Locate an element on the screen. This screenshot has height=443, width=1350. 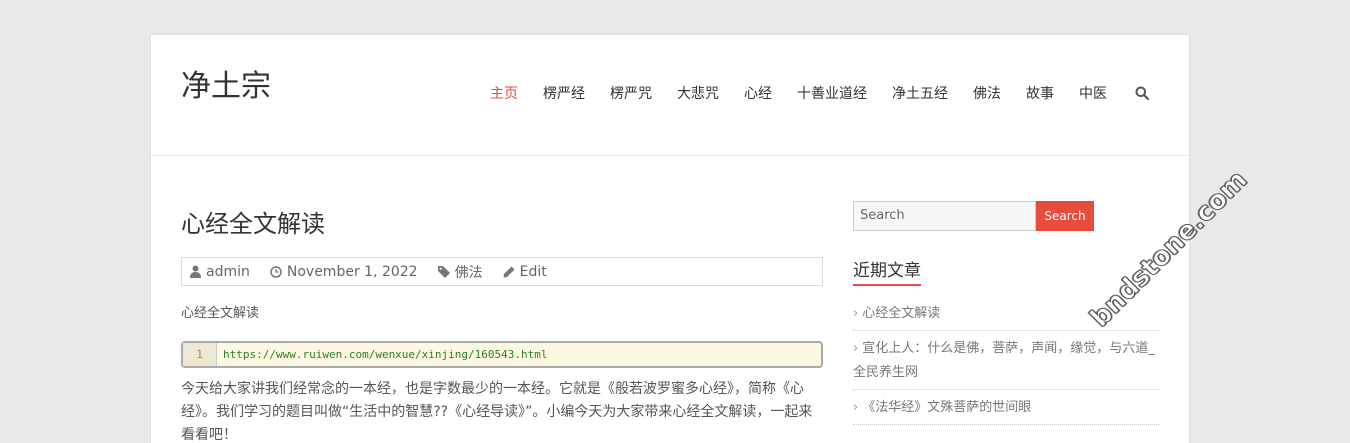
search-button: Search is located at coordinates (1065, 216).